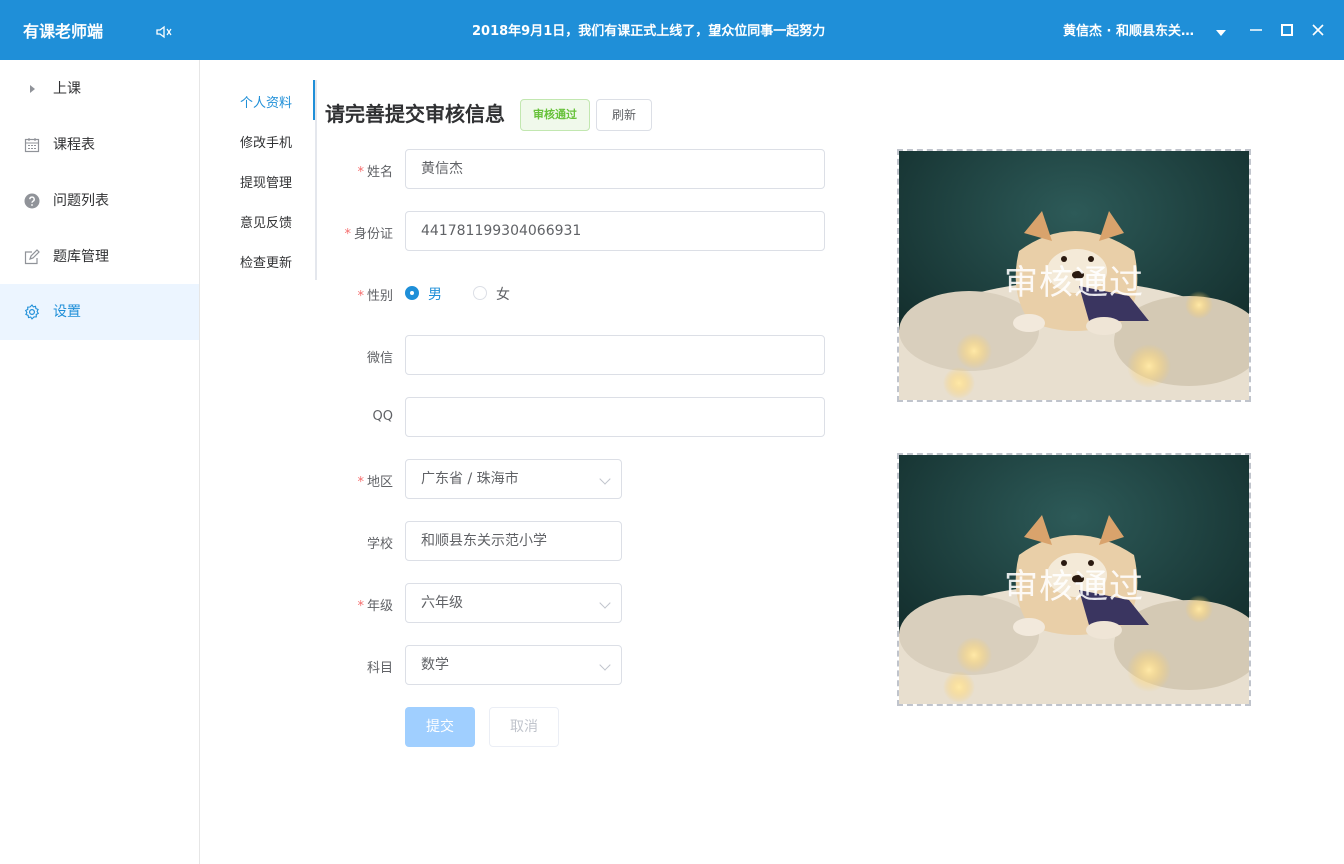  Describe the element at coordinates (74, 145) in the screenshot. I see `sidebar-item-label: 课程表` at that location.